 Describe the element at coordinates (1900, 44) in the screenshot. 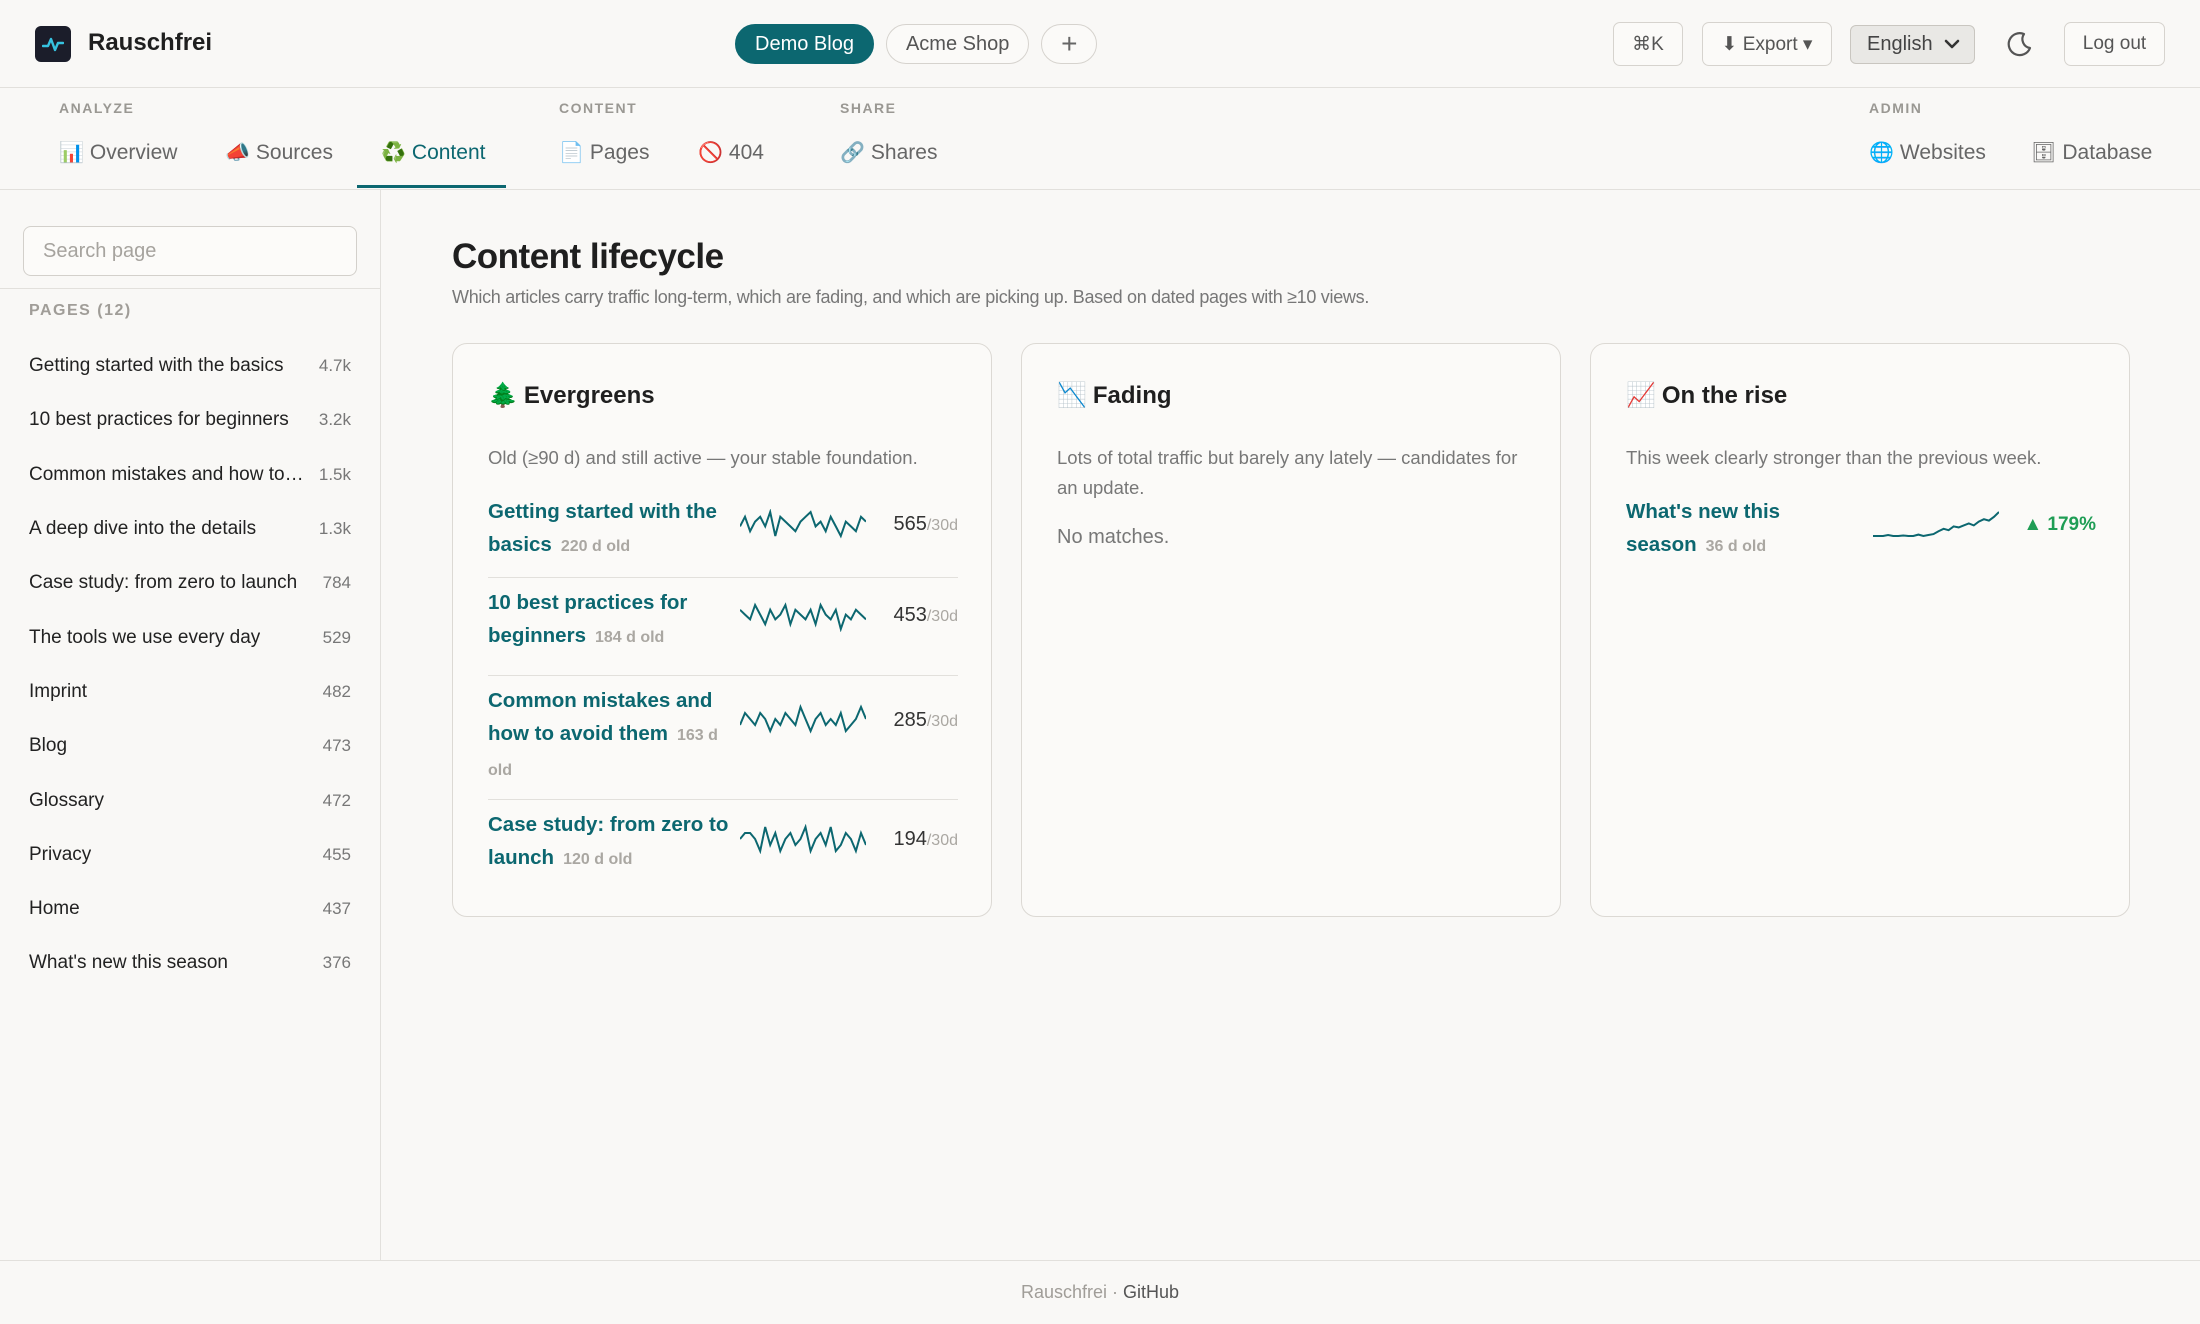

I see `language-select-value: English` at that location.